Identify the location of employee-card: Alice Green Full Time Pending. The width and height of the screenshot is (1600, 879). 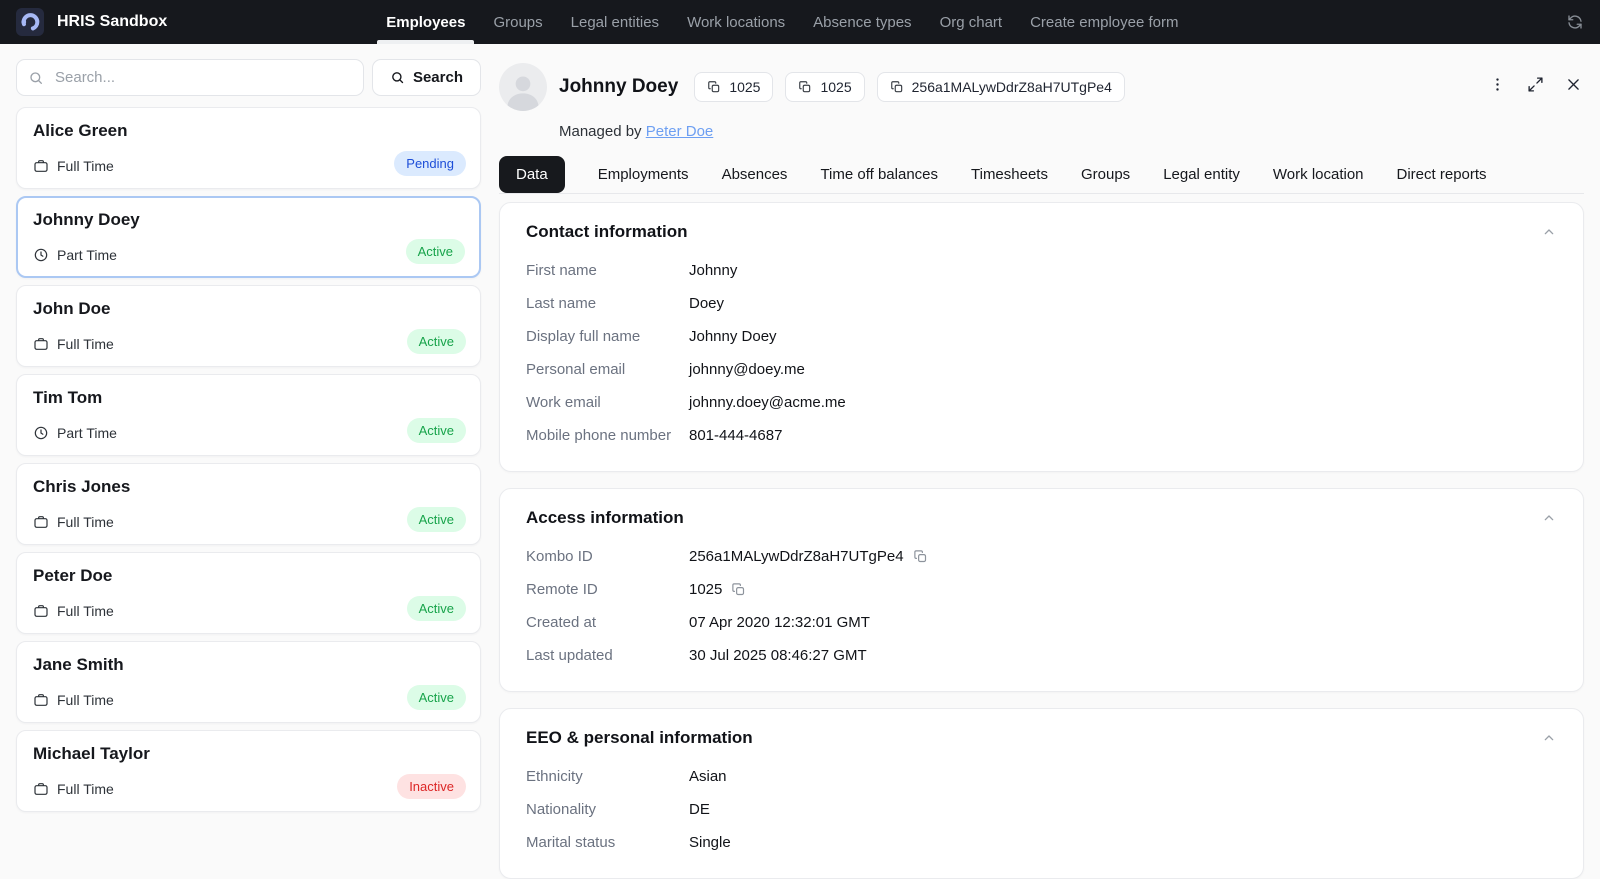
(248, 148).